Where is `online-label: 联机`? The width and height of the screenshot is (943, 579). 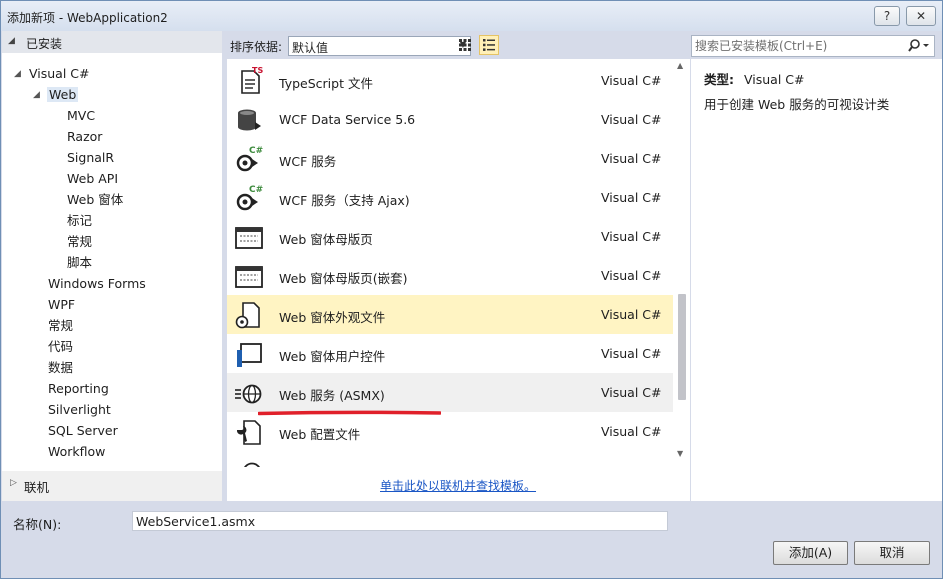
online-label: 联机 is located at coordinates (37, 487).